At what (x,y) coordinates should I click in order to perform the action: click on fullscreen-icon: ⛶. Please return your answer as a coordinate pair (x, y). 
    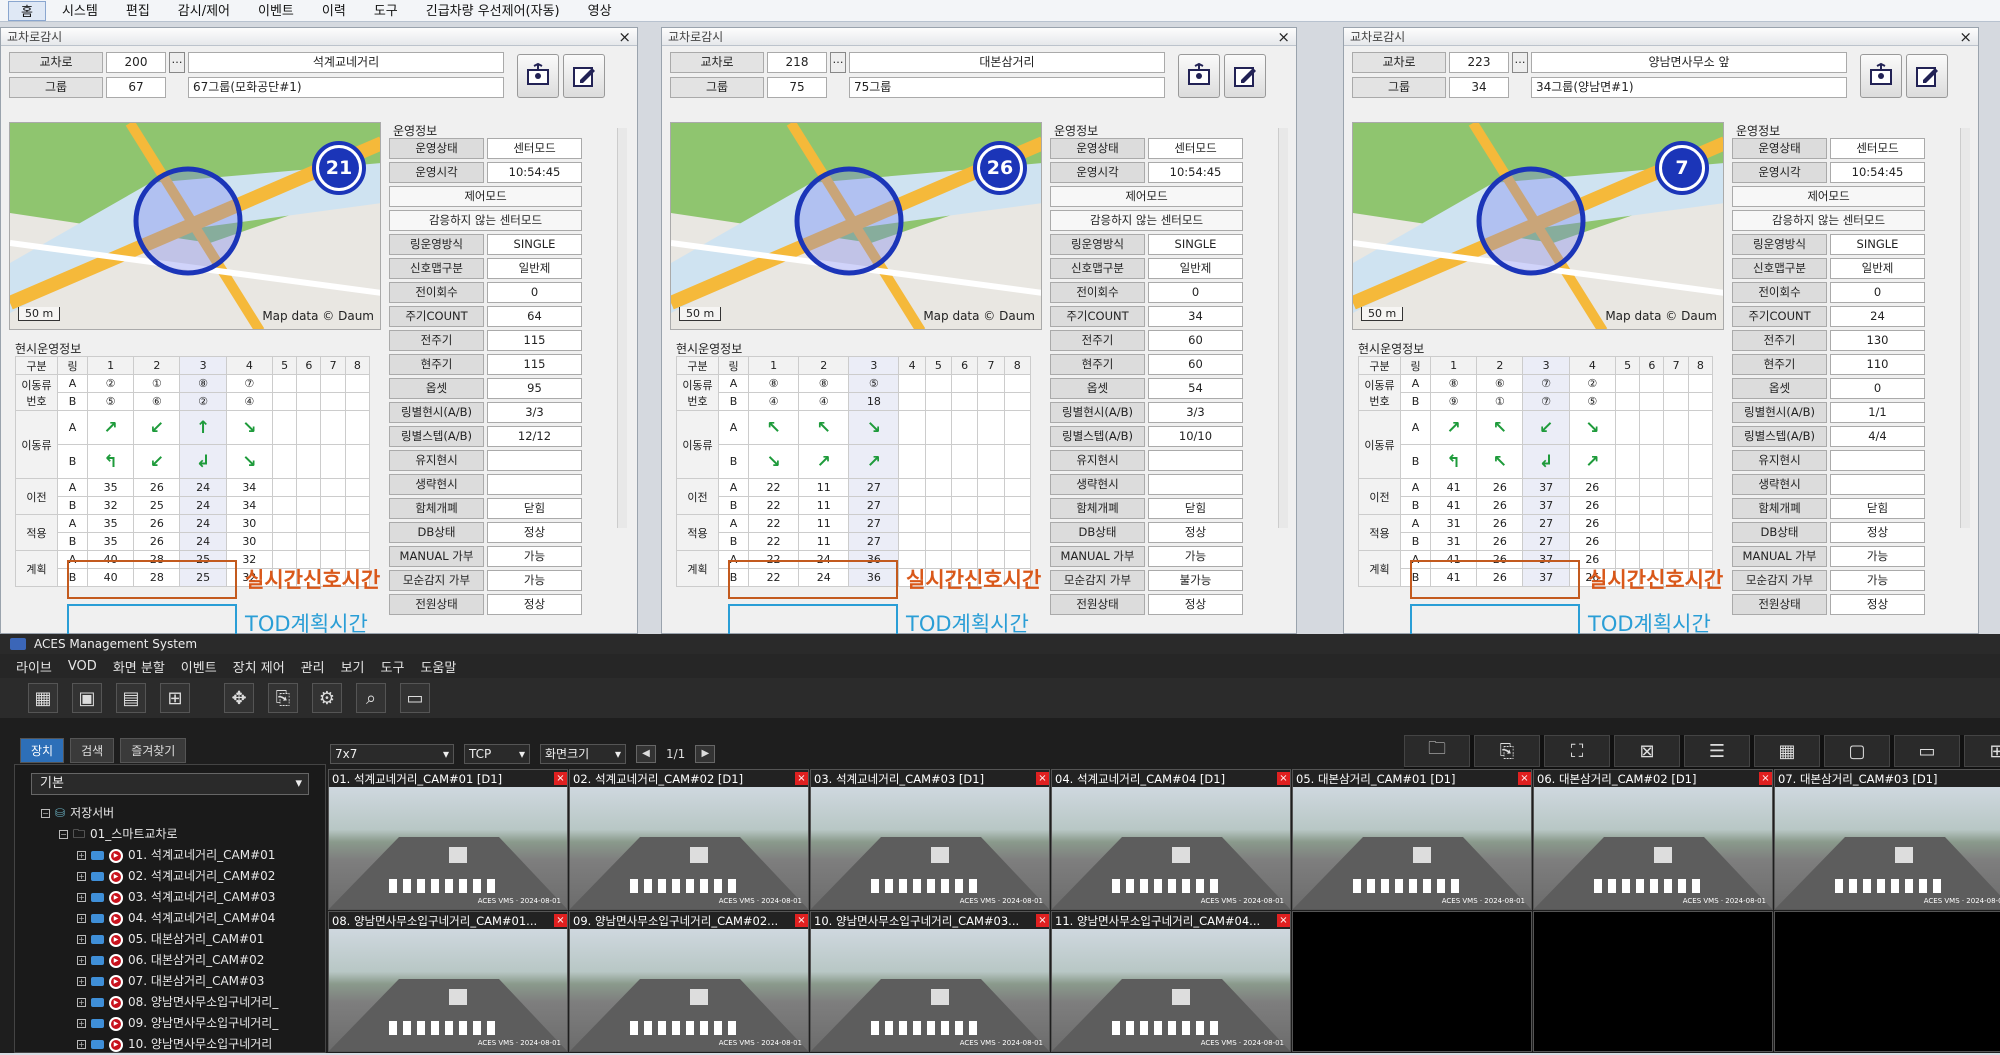
    Looking at the image, I should click on (1577, 751).